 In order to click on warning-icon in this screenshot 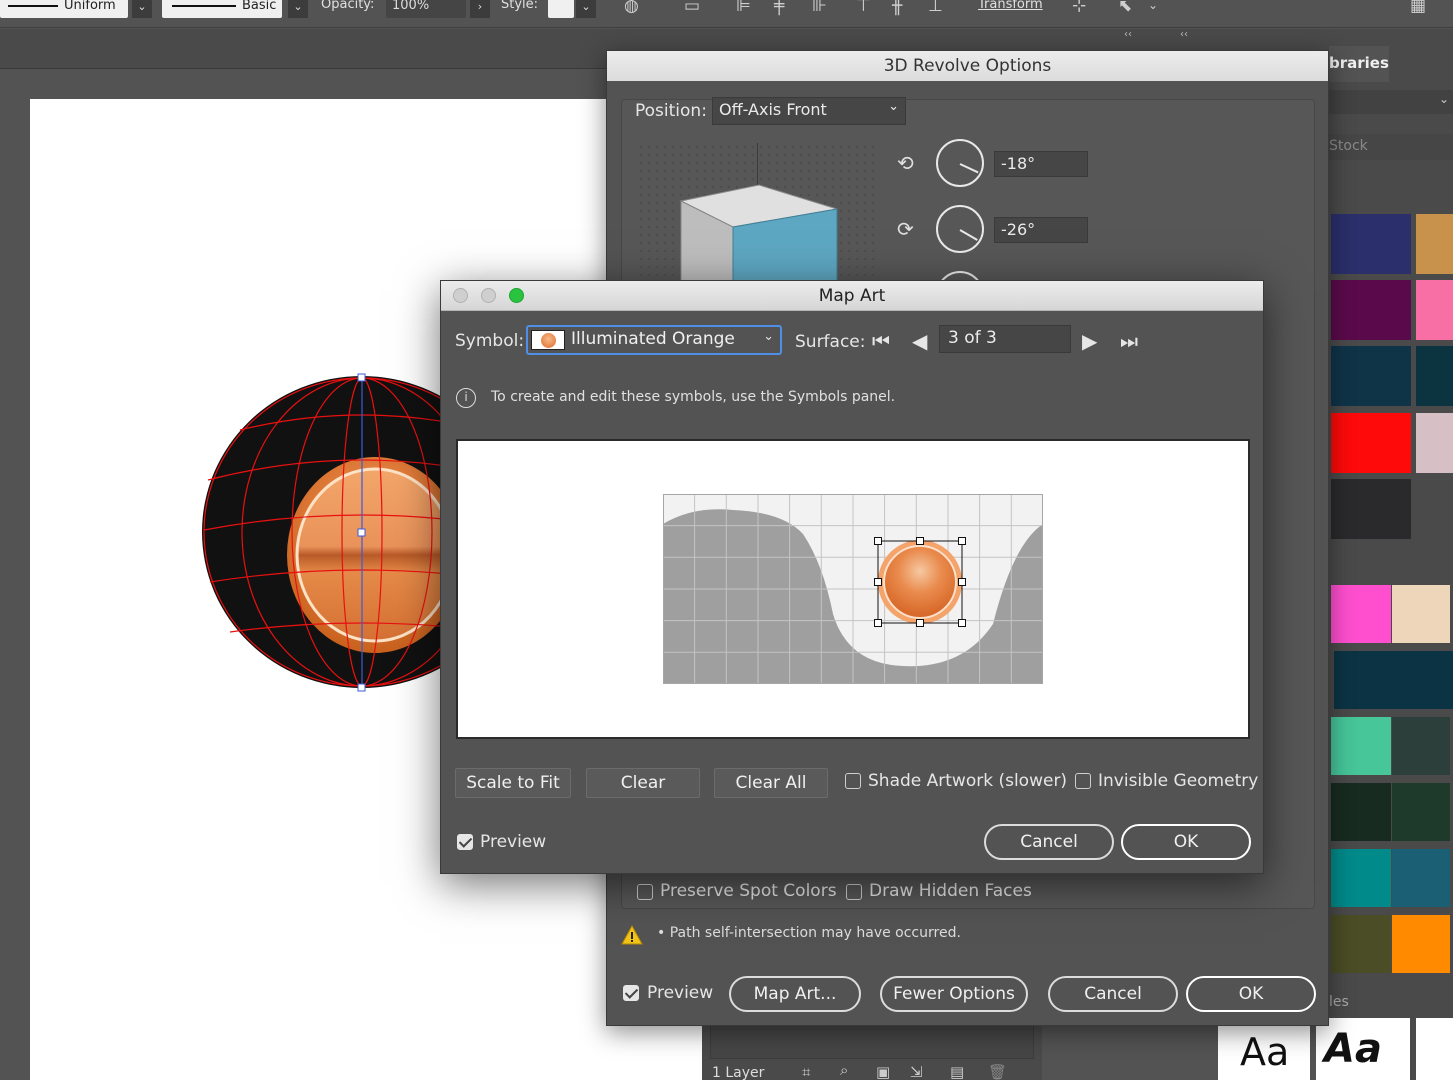, I will do `click(632, 935)`.